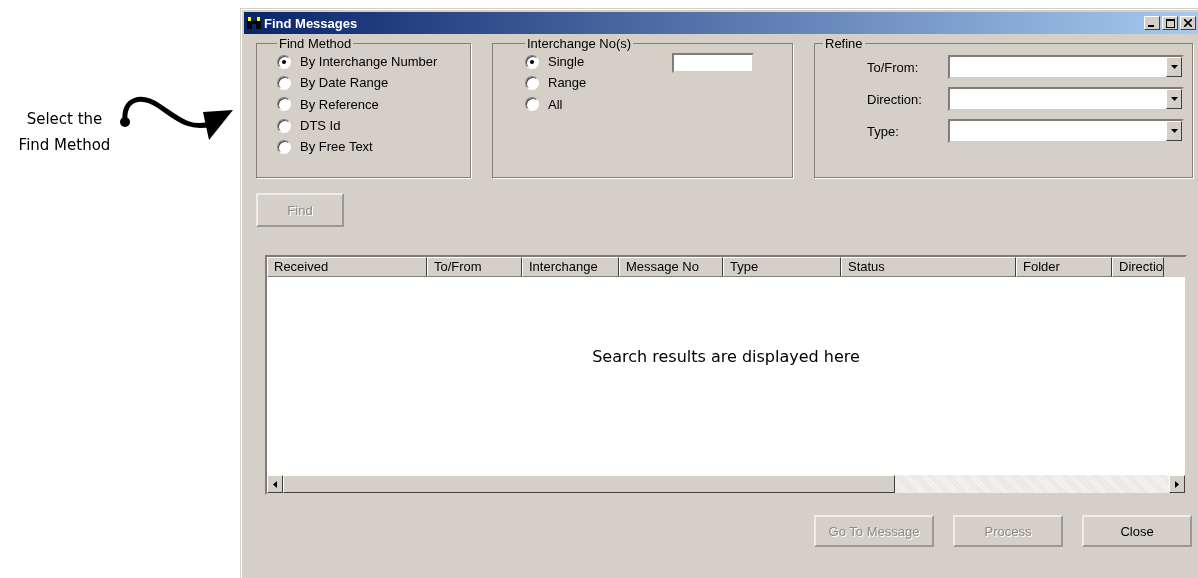  What do you see at coordinates (474, 267) in the screenshot?
I see `column-header: To/From` at bounding box center [474, 267].